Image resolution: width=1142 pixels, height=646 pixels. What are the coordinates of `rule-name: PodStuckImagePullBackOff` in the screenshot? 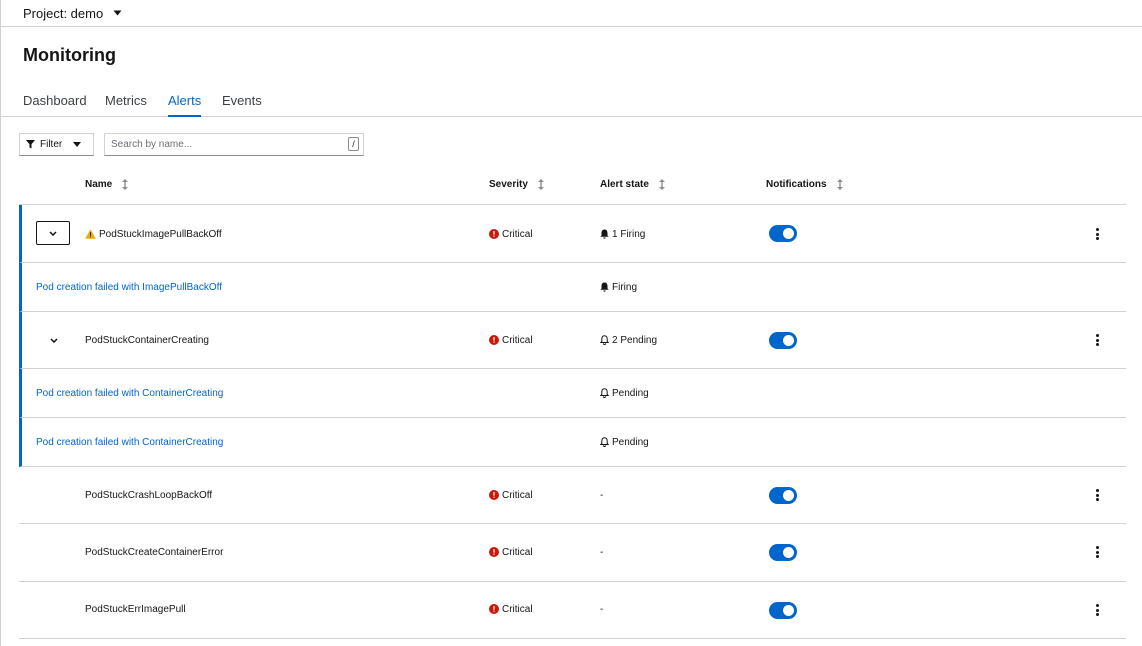 It's located at (153, 234).